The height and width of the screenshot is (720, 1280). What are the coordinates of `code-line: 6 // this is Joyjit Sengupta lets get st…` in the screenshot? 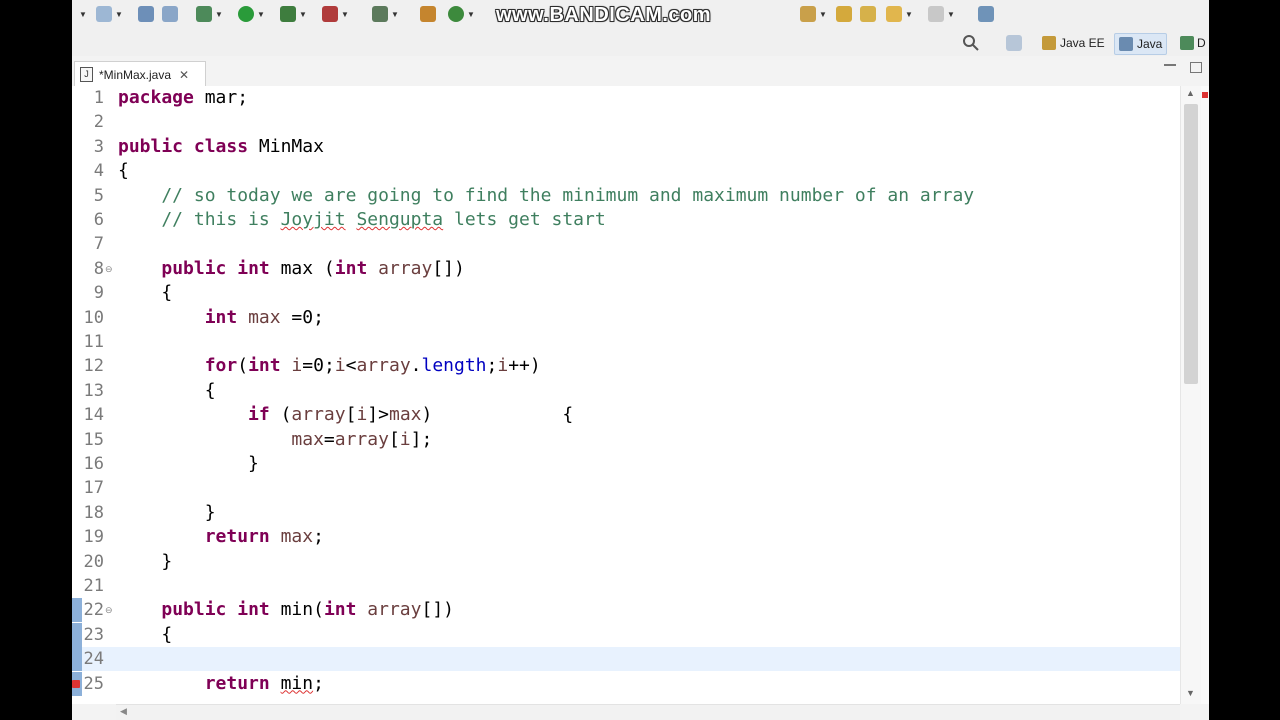 It's located at (626, 220).